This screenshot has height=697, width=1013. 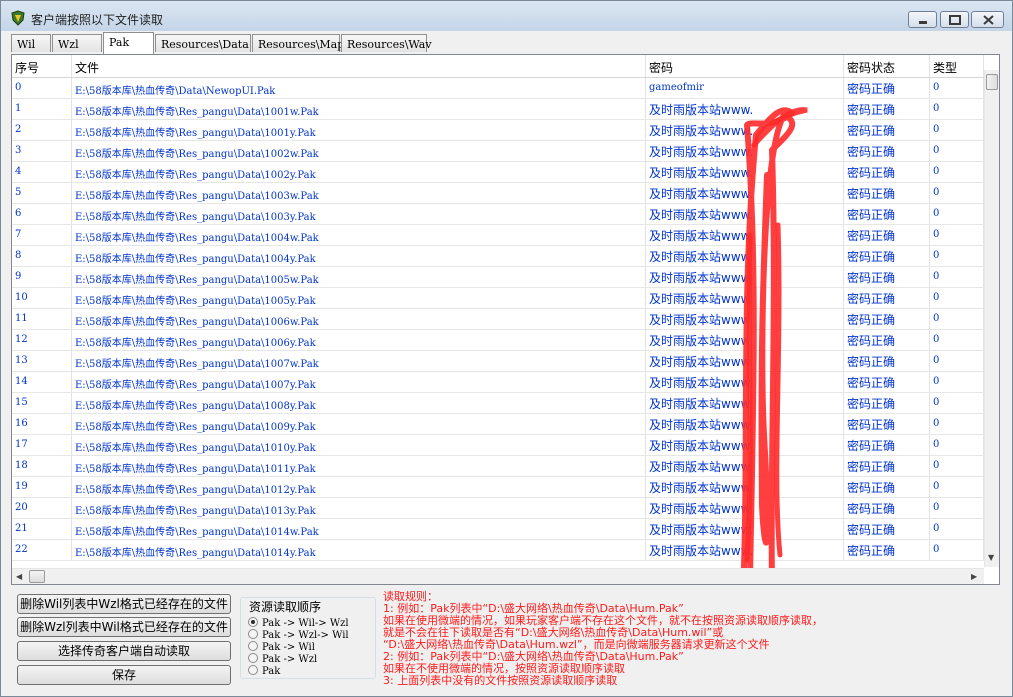 What do you see at coordinates (42, 88) in the screenshot?
I see `row-index: 0` at bounding box center [42, 88].